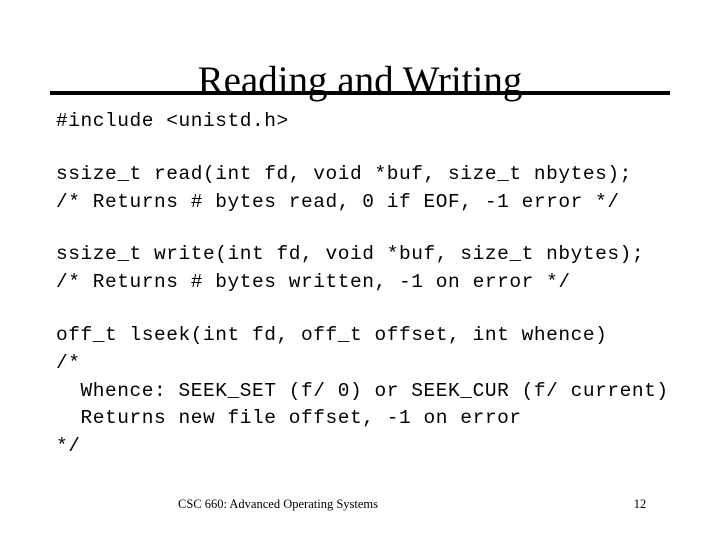 The height and width of the screenshot is (540, 720). What do you see at coordinates (360, 93) in the screenshot?
I see `title-divider` at bounding box center [360, 93].